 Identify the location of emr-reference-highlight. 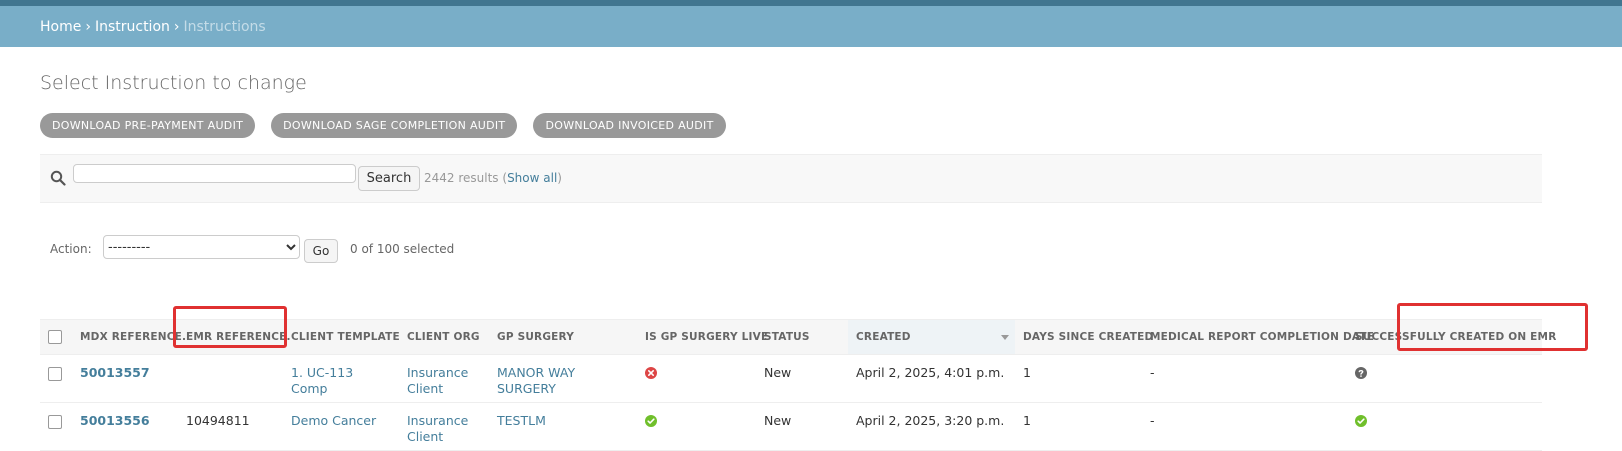
(230, 327).